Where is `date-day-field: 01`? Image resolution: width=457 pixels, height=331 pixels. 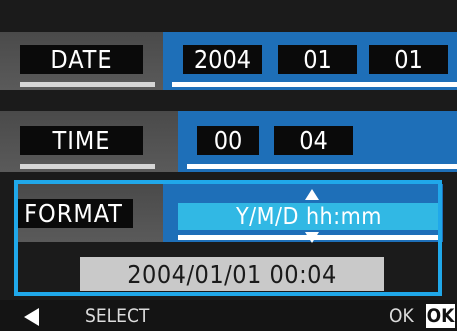
date-day-field: 01 is located at coordinates (408, 59).